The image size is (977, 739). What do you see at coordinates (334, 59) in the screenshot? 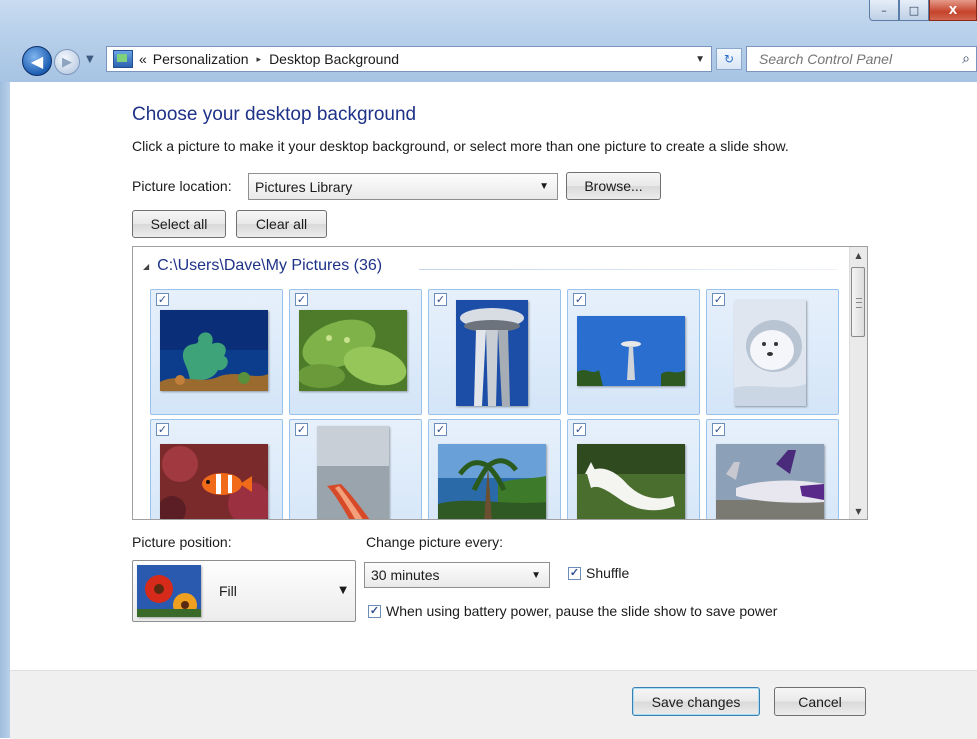
I see `breadcrumb-desktop-background: Desktop Background` at bounding box center [334, 59].